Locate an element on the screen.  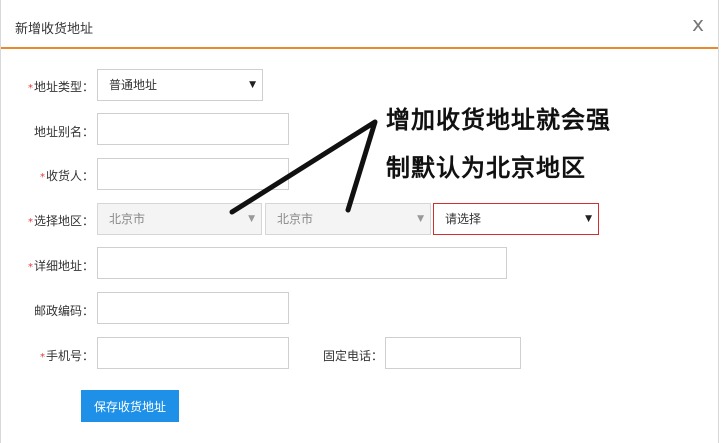
annotation-text-line2: 制默认为北京地区 is located at coordinates (486, 168).